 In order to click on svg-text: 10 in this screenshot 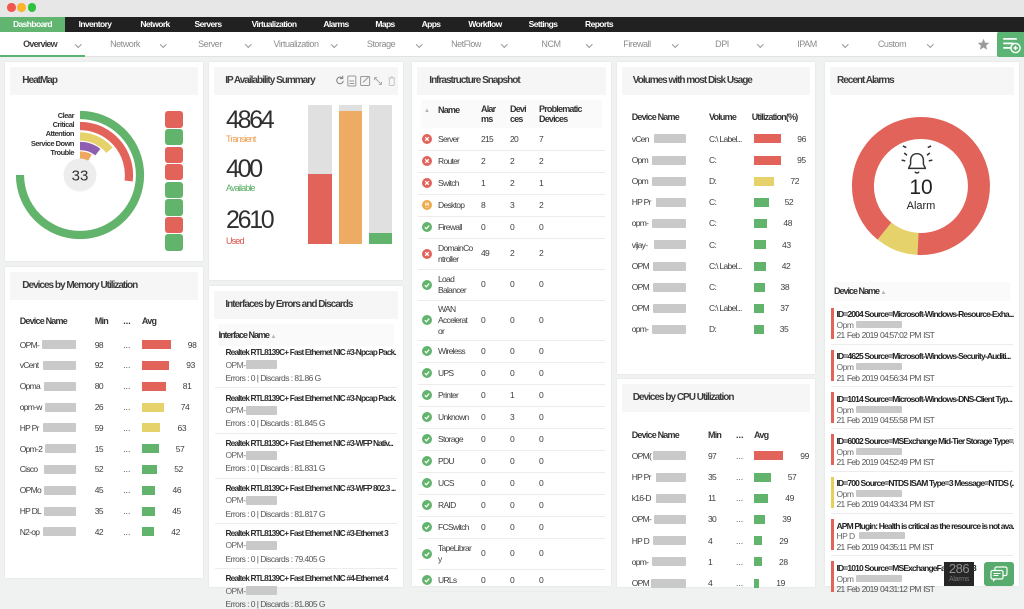, I will do `click(920, 187)`.